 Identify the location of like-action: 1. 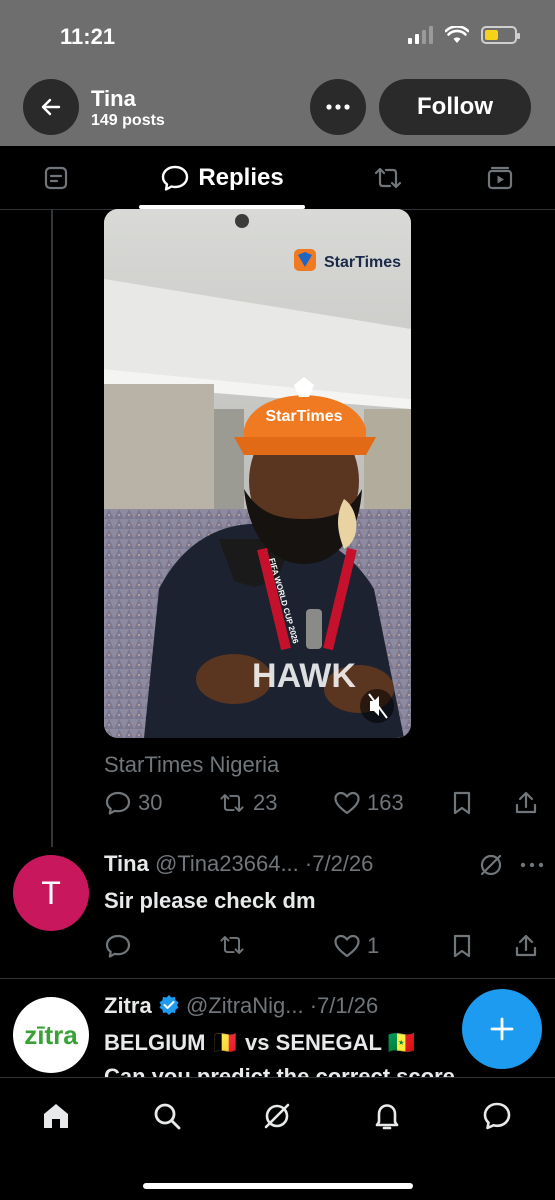
(356, 946).